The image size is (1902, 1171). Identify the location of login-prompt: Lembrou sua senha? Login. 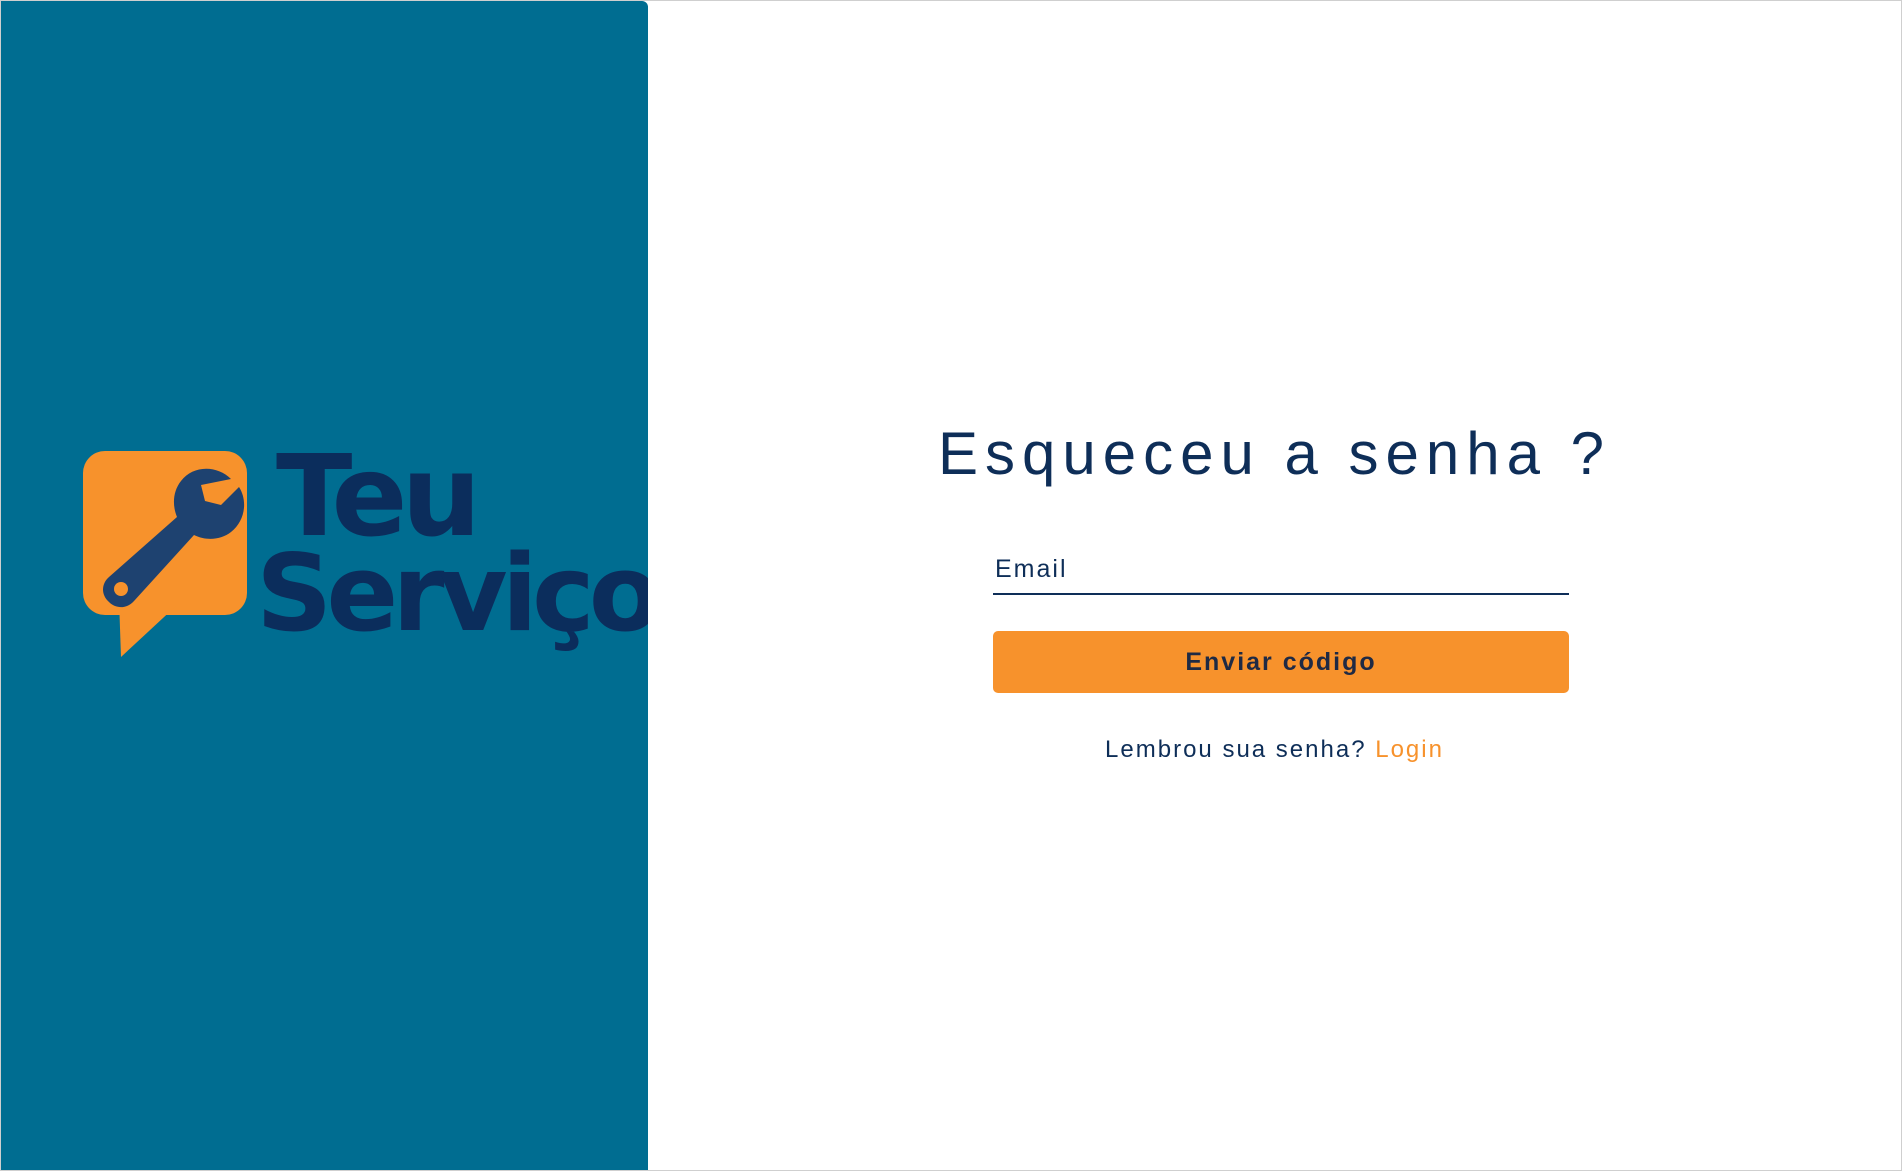
(1274, 750).